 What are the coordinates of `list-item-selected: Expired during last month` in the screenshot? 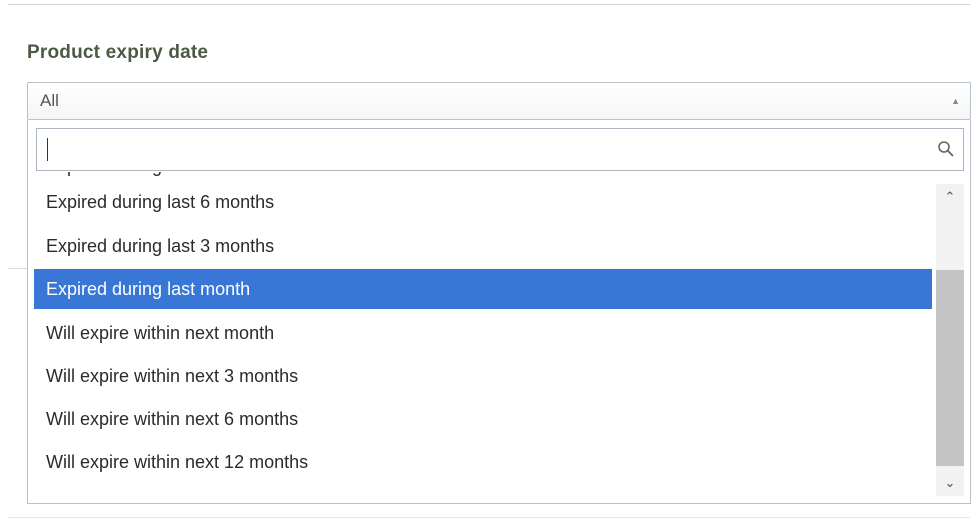 It's located at (483, 289).